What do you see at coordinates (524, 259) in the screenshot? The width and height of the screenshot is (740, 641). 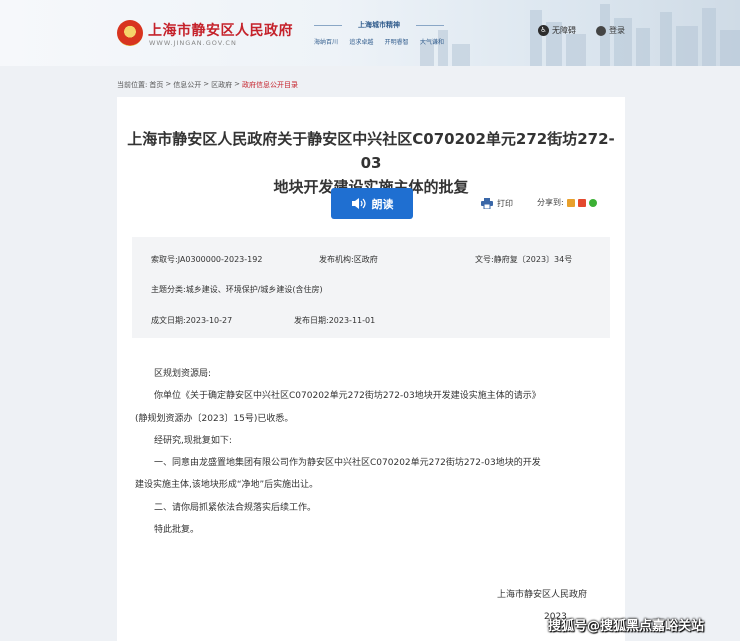 I see `meta-doc-no: 文号:静府复〔2023〕34号` at bounding box center [524, 259].